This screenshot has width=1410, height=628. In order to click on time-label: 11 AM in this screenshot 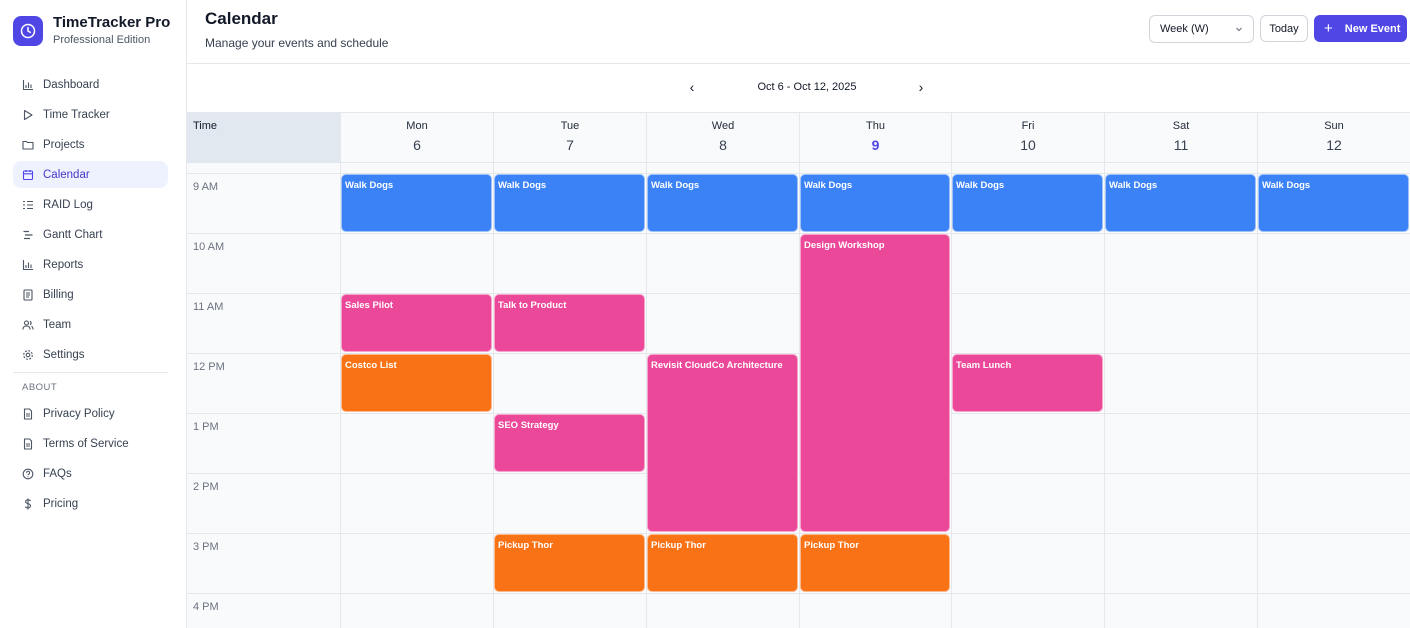, I will do `click(208, 307)`.